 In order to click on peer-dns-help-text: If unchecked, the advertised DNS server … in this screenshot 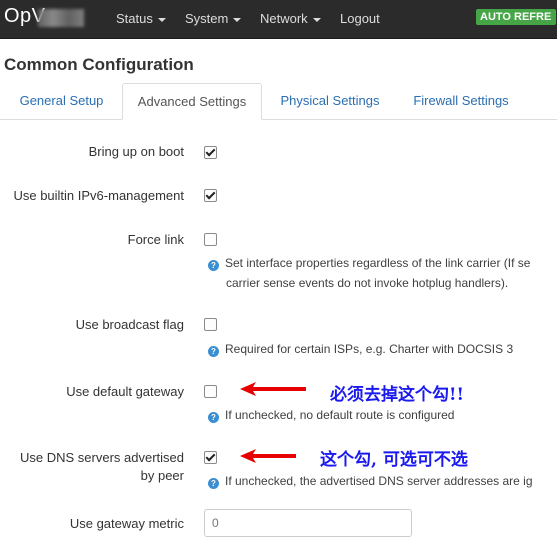, I will do `click(379, 481)`.